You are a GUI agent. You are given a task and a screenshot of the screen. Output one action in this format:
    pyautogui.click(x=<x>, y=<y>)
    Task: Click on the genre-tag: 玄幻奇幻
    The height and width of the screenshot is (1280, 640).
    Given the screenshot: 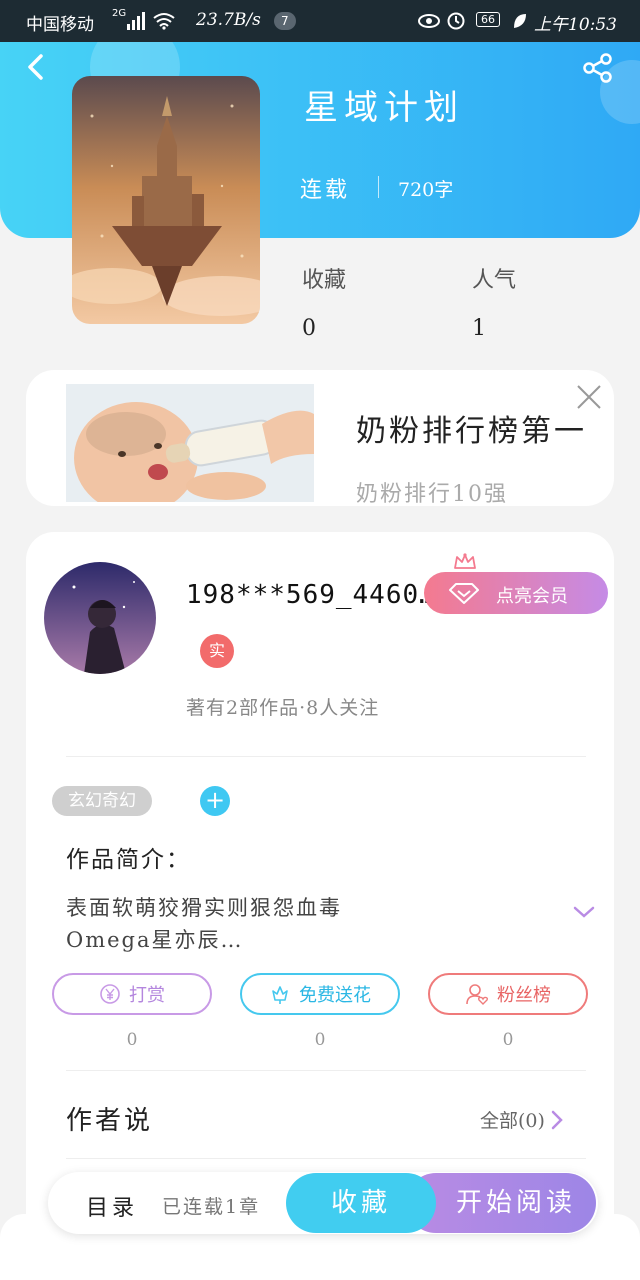 What is the action you would take?
    pyautogui.click(x=102, y=801)
    